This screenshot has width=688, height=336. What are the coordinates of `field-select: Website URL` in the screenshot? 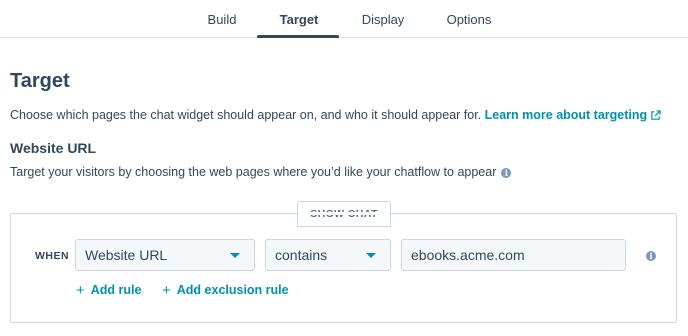 It's located at (165, 255).